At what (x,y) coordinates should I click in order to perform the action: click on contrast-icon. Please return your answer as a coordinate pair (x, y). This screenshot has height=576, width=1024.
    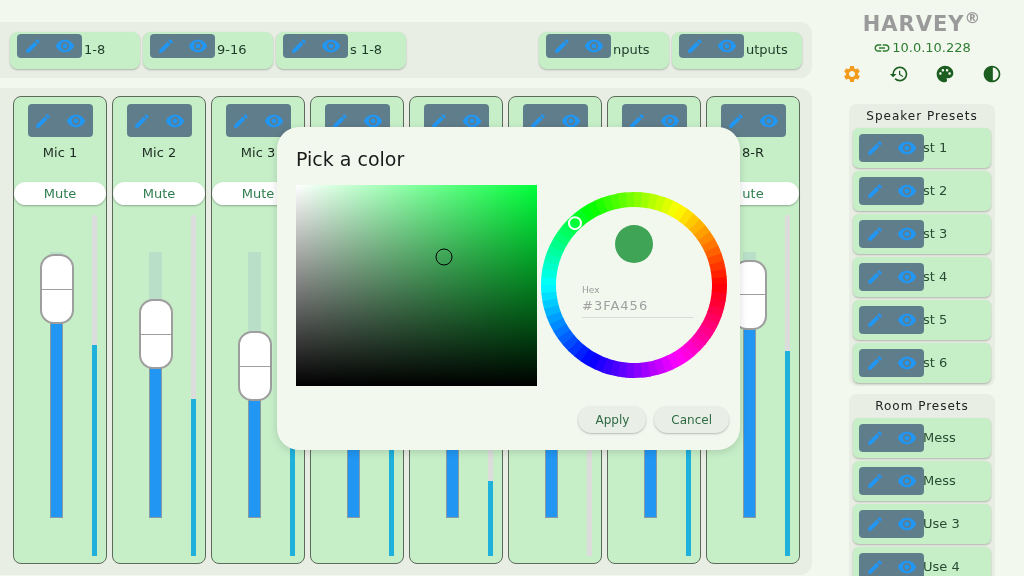
    Looking at the image, I should click on (991, 73).